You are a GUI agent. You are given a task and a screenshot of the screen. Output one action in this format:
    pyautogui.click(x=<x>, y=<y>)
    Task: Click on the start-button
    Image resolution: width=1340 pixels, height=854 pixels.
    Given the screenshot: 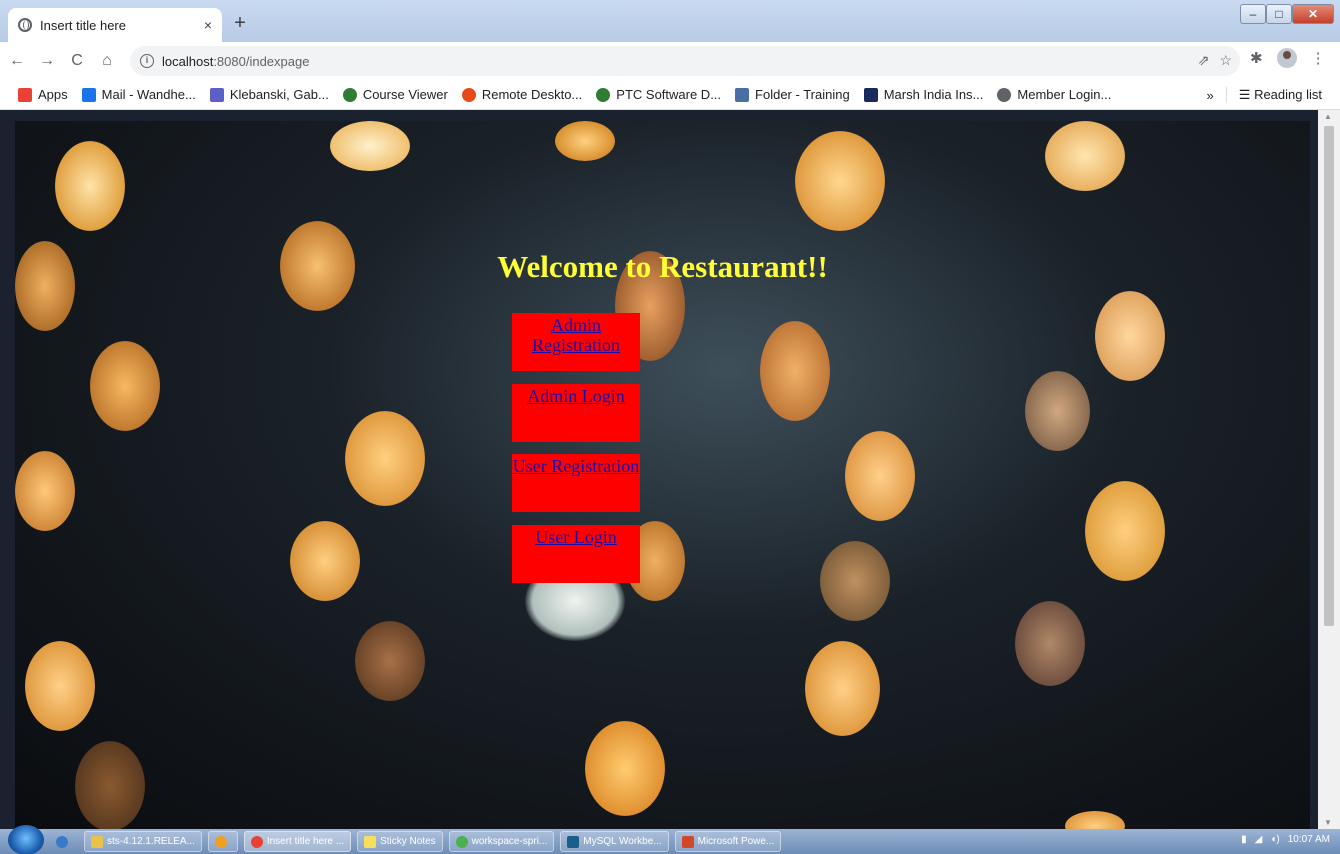 What is the action you would take?
    pyautogui.click(x=26, y=839)
    